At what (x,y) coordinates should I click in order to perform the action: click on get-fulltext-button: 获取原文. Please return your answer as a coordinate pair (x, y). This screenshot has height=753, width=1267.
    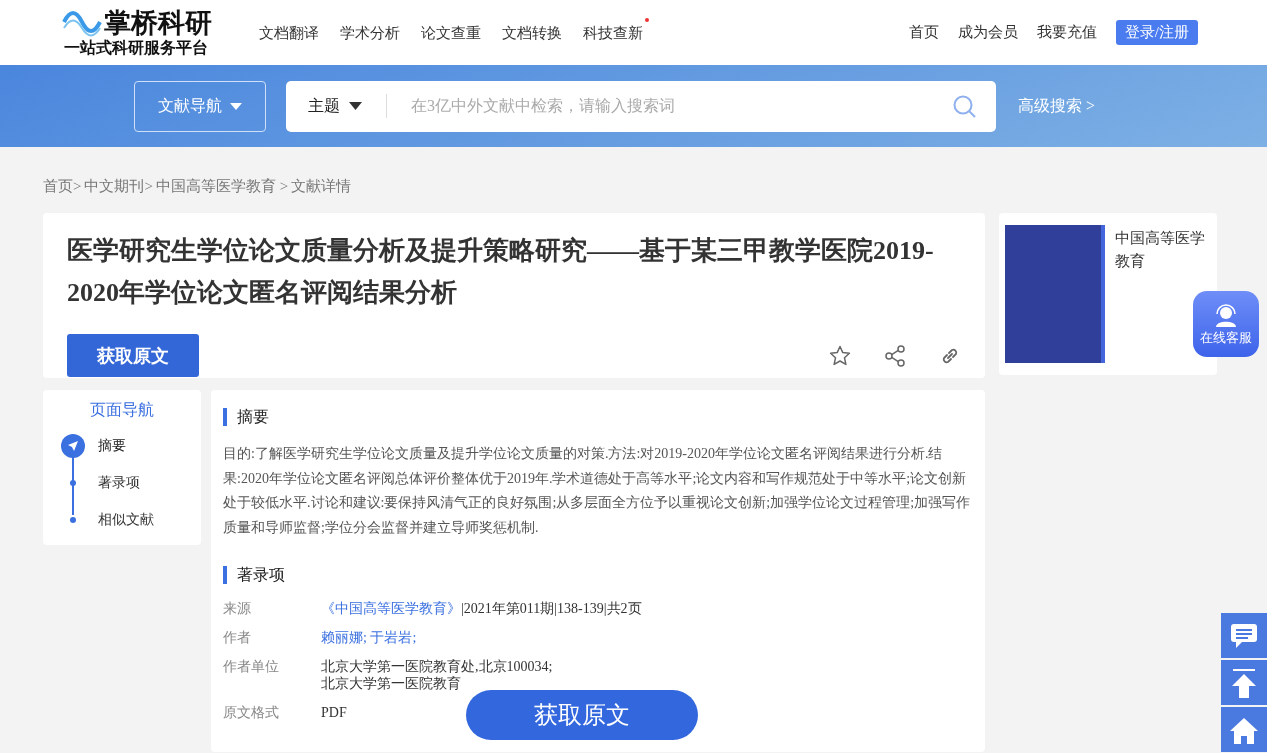
    Looking at the image, I should click on (133, 355).